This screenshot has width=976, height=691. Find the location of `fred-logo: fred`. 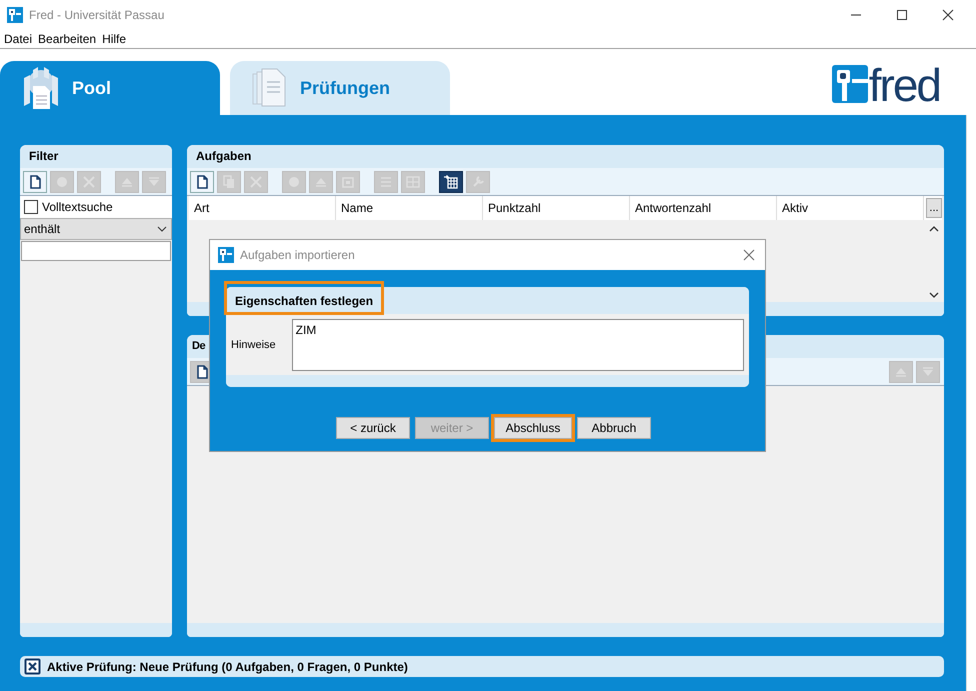

fred-logo: fred is located at coordinates (886, 84).